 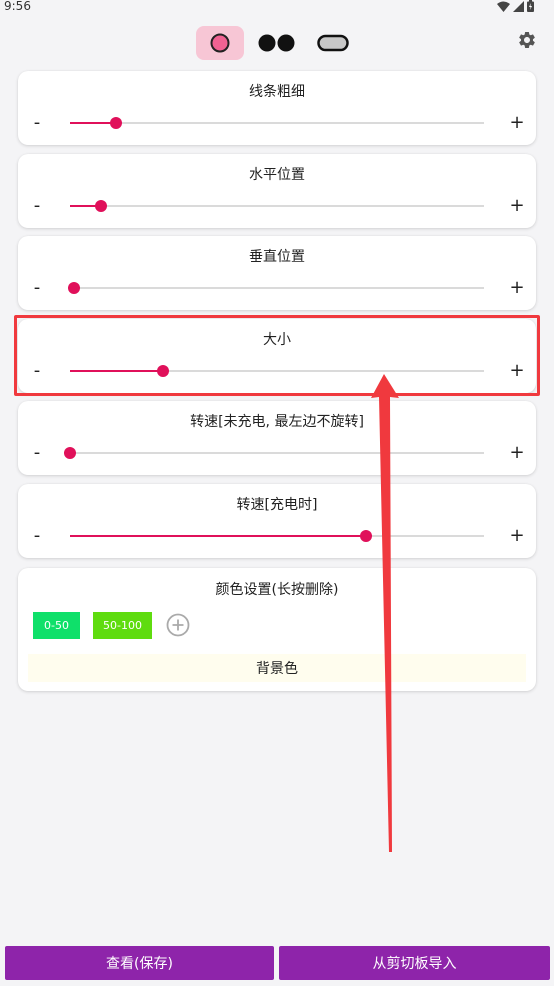 I want to click on slider-title: 线条粗细, so click(x=277, y=92).